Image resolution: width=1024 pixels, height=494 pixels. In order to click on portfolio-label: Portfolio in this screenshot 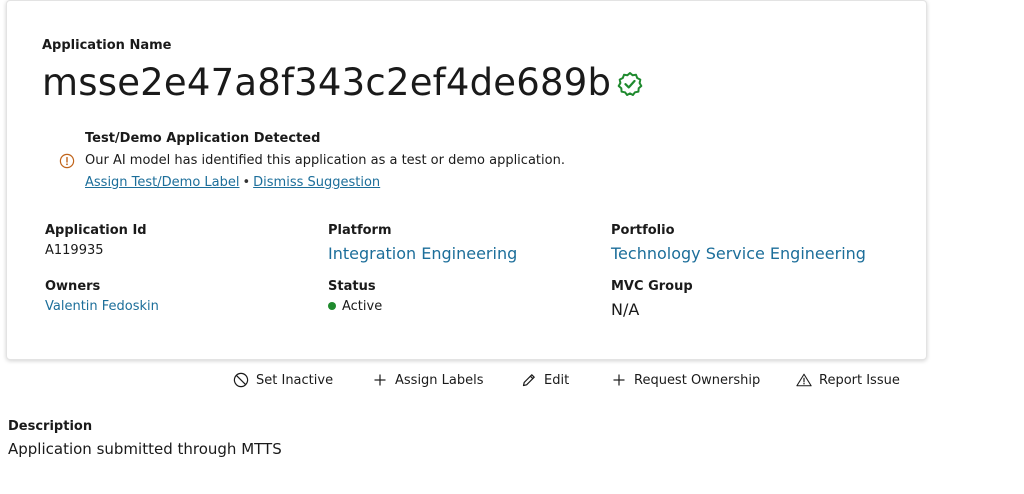, I will do `click(643, 230)`.